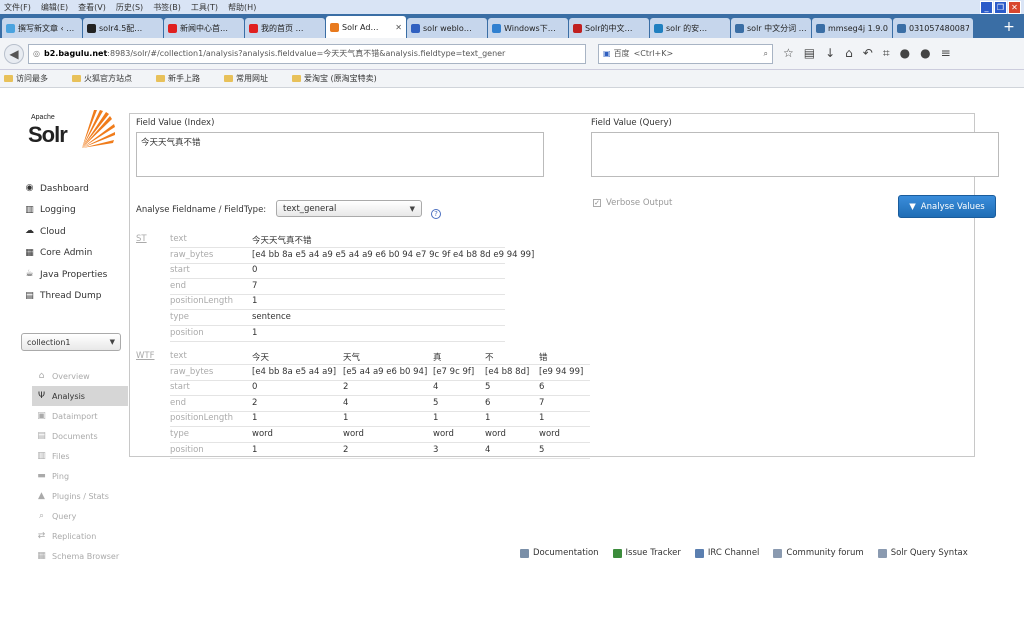 The width and height of the screenshot is (1024, 621). What do you see at coordinates (65, 297) in the screenshot?
I see `nav-item-thread-dump: ▤ Thread Dump` at bounding box center [65, 297].